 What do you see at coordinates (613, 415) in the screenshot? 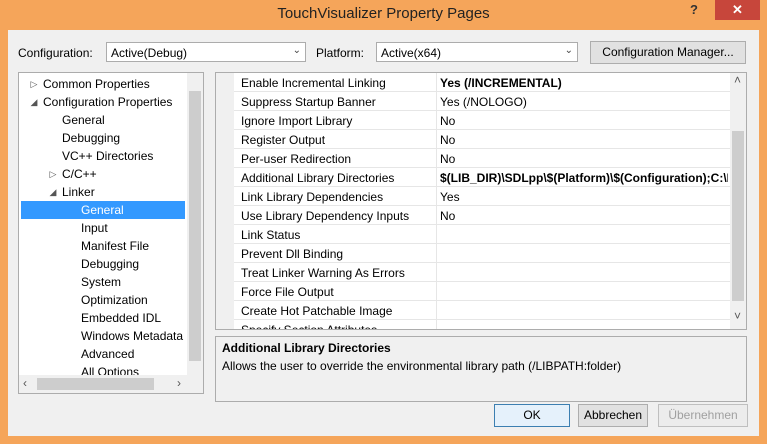
I see `cancel-button: Abbrechen` at bounding box center [613, 415].